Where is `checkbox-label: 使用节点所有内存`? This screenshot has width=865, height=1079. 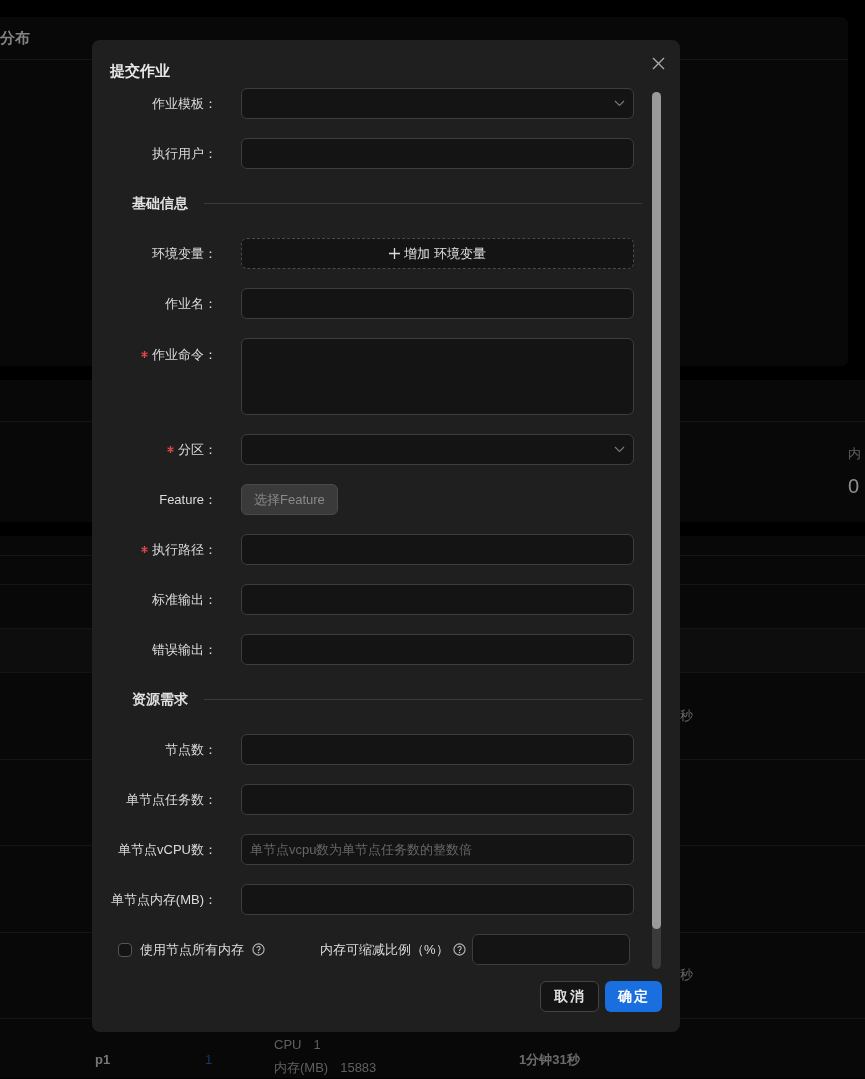 checkbox-label: 使用节点所有内存 is located at coordinates (192, 949).